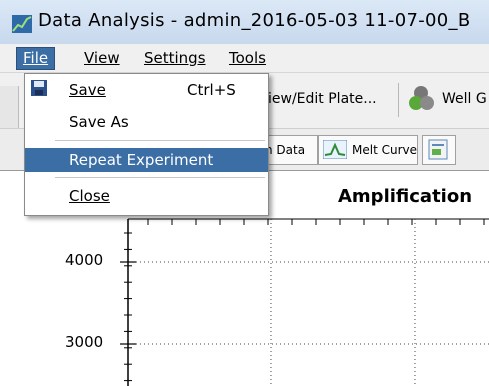 This screenshot has width=489, height=386. I want to click on well-group-button: Well G, so click(464, 99).